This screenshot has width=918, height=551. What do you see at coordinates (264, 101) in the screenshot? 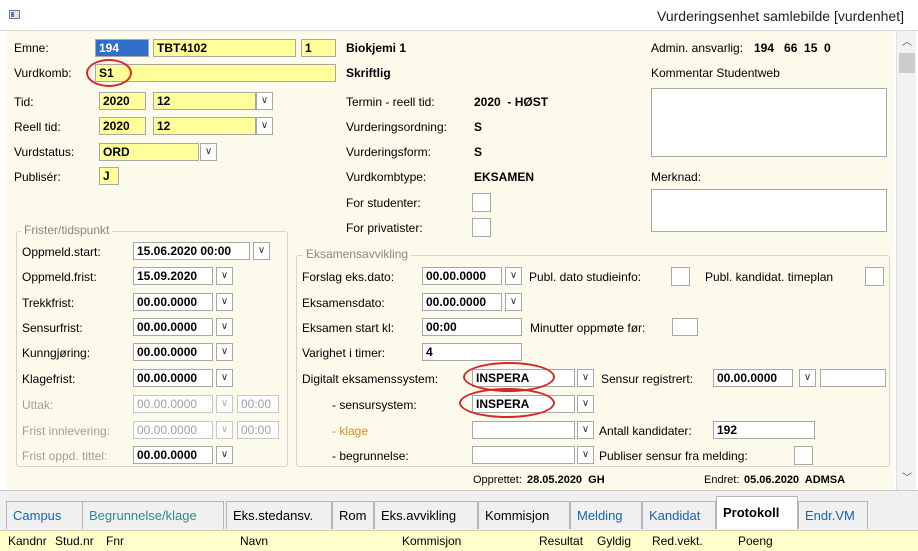
I see `tid-dropdown-icon: ∨` at bounding box center [264, 101].